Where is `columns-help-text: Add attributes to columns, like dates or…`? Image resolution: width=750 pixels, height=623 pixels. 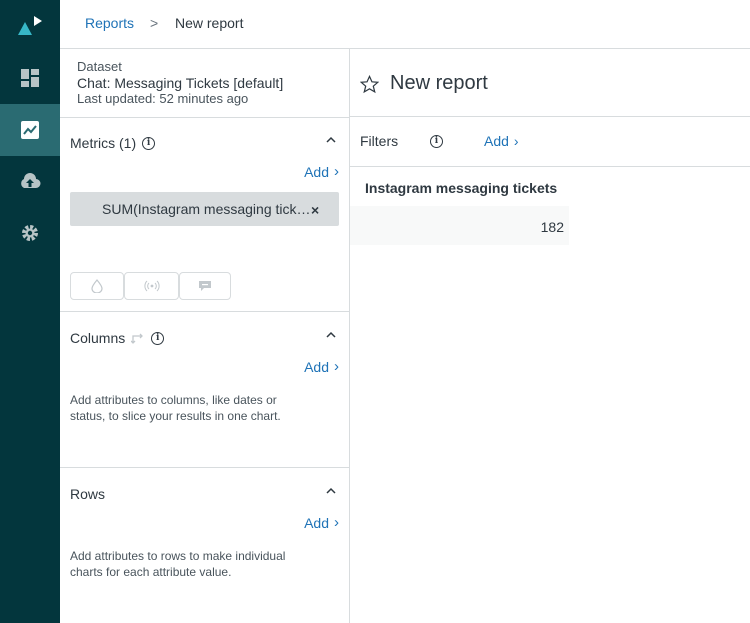 columns-help-text: Add attributes to columns, like dates or… is located at coordinates (175, 408).